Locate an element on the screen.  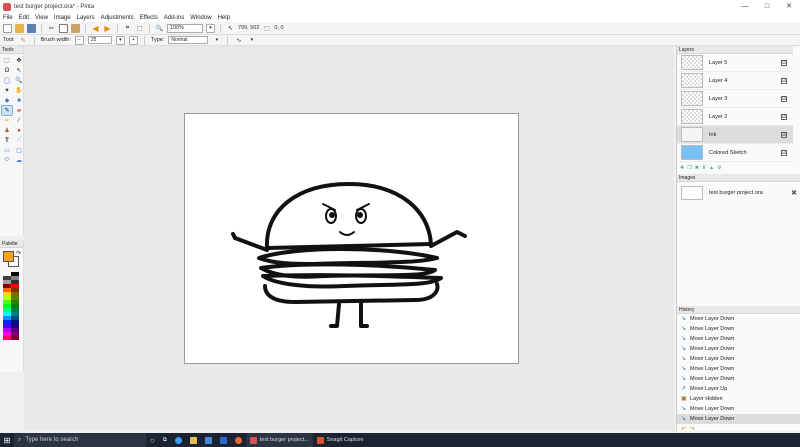
paste-icon is located at coordinates (75, 28).